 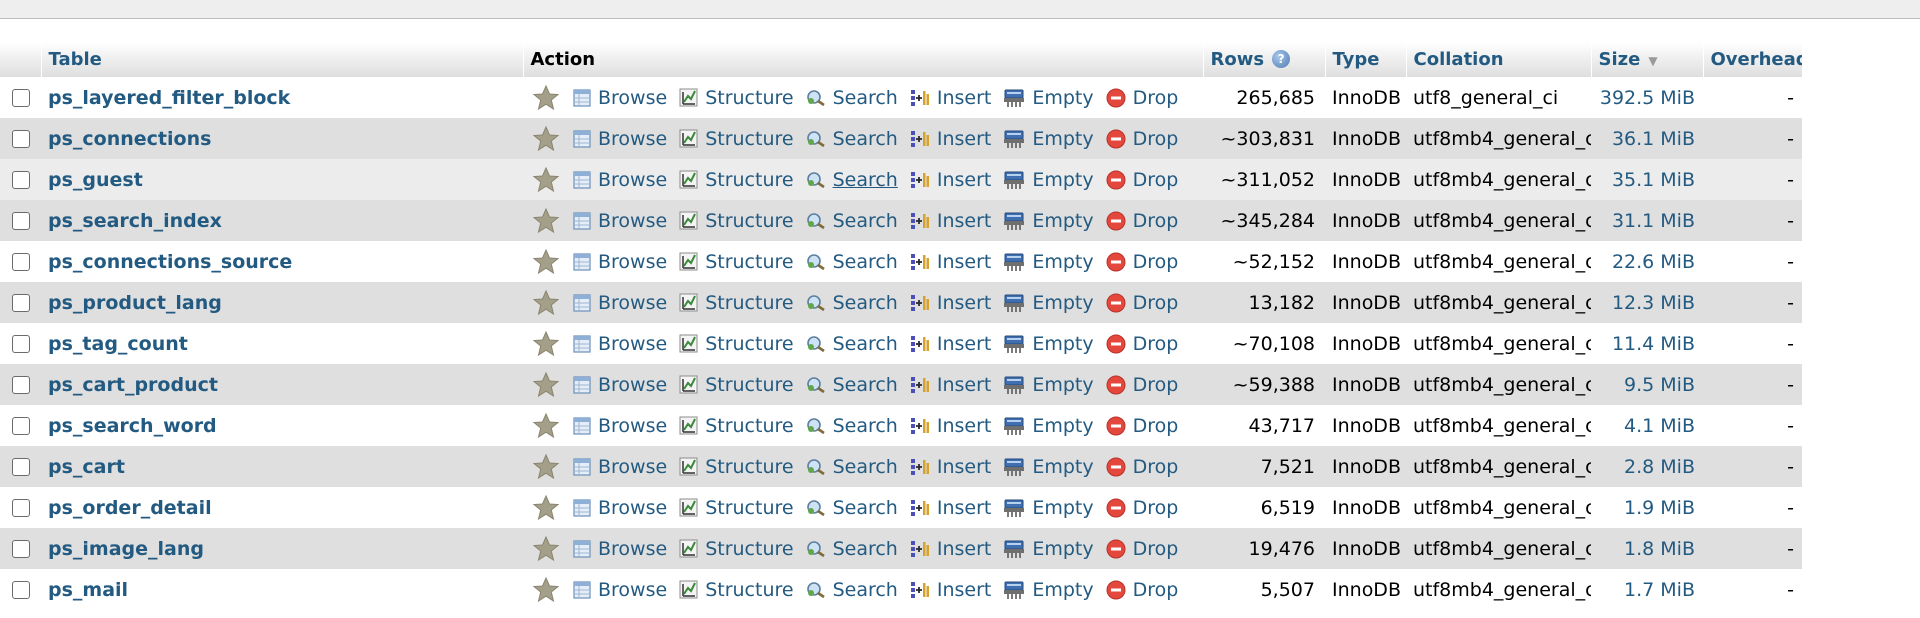 I want to click on size-cell: 11.4 MiB, so click(x=1647, y=343).